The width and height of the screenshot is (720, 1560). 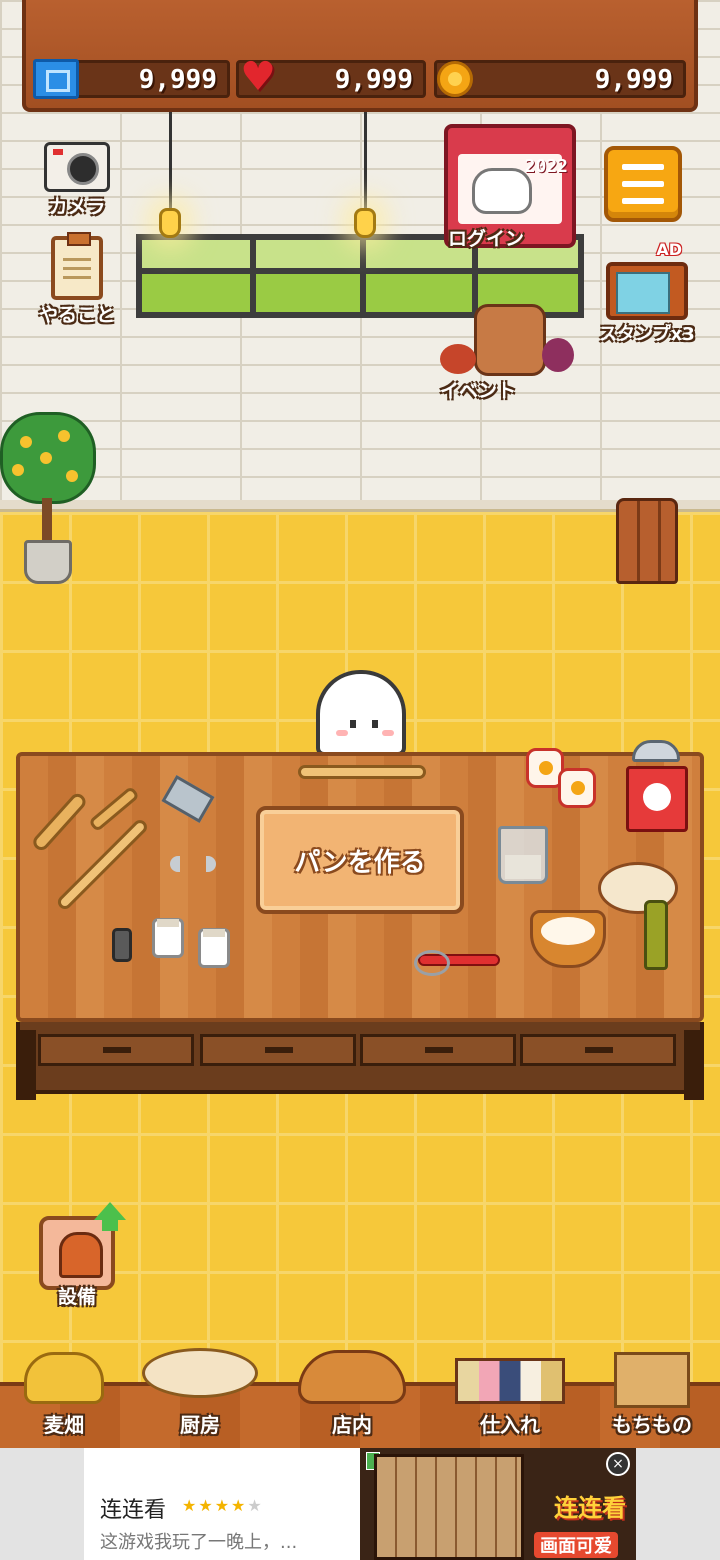 I want to click on measuring-cup-icon, so click(x=523, y=855).